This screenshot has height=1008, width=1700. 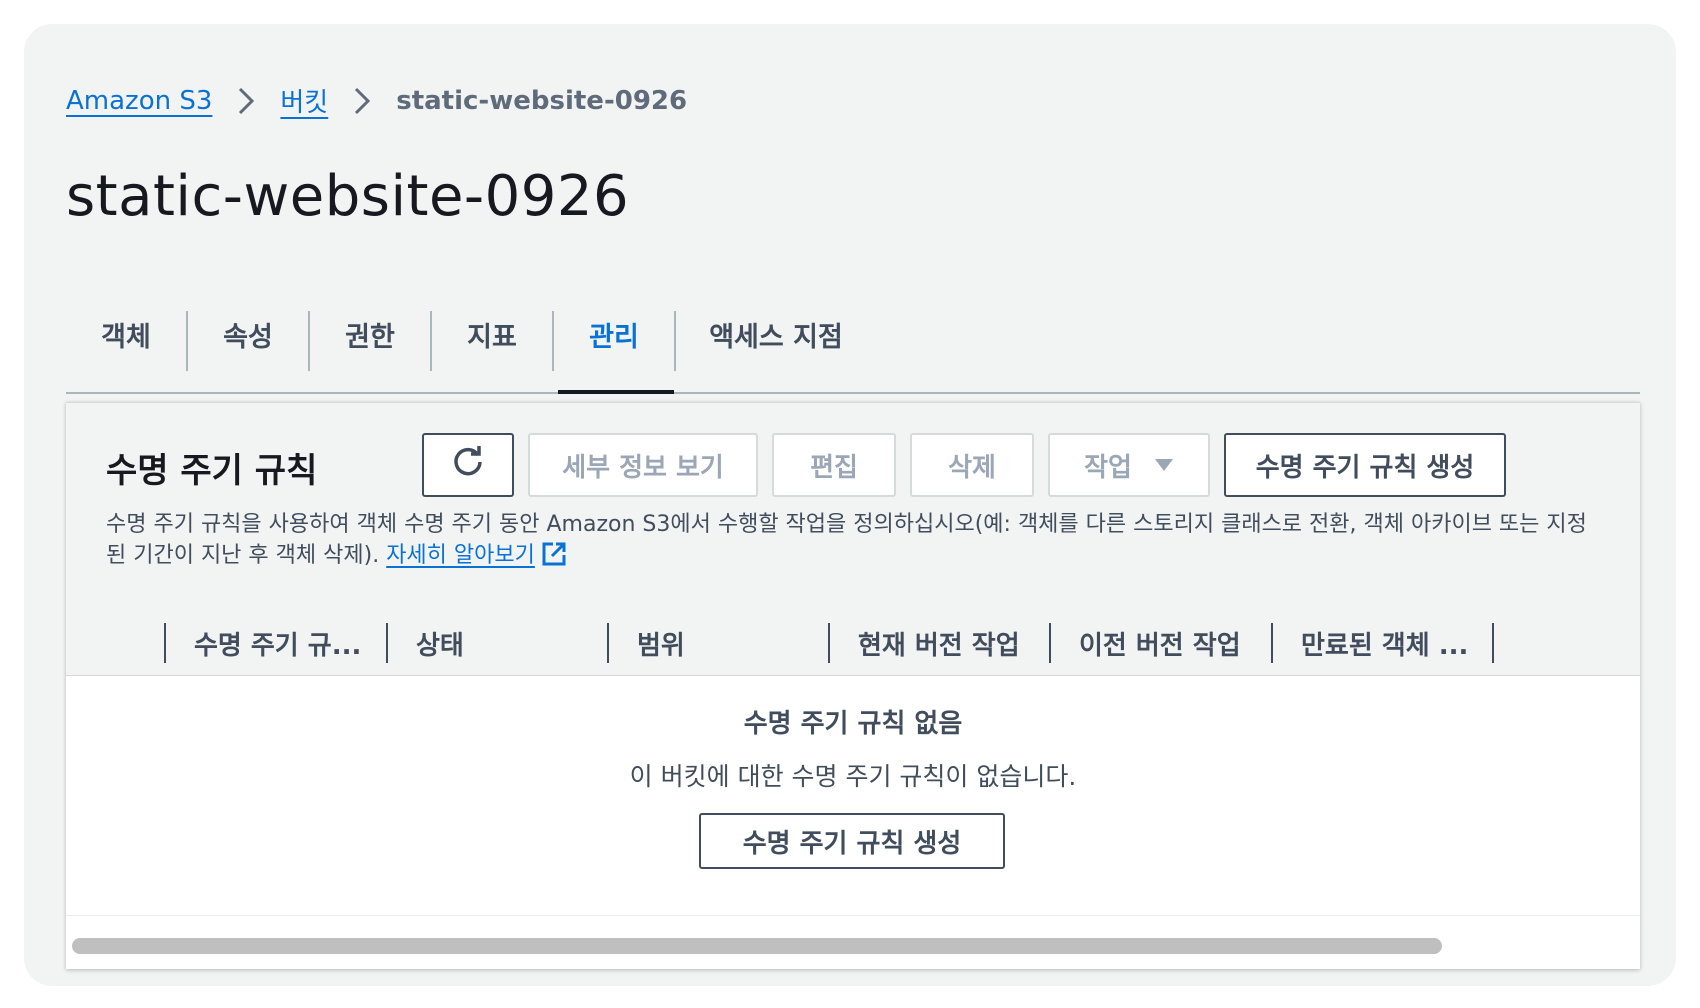 I want to click on scrollbar-thumb, so click(x=757, y=946).